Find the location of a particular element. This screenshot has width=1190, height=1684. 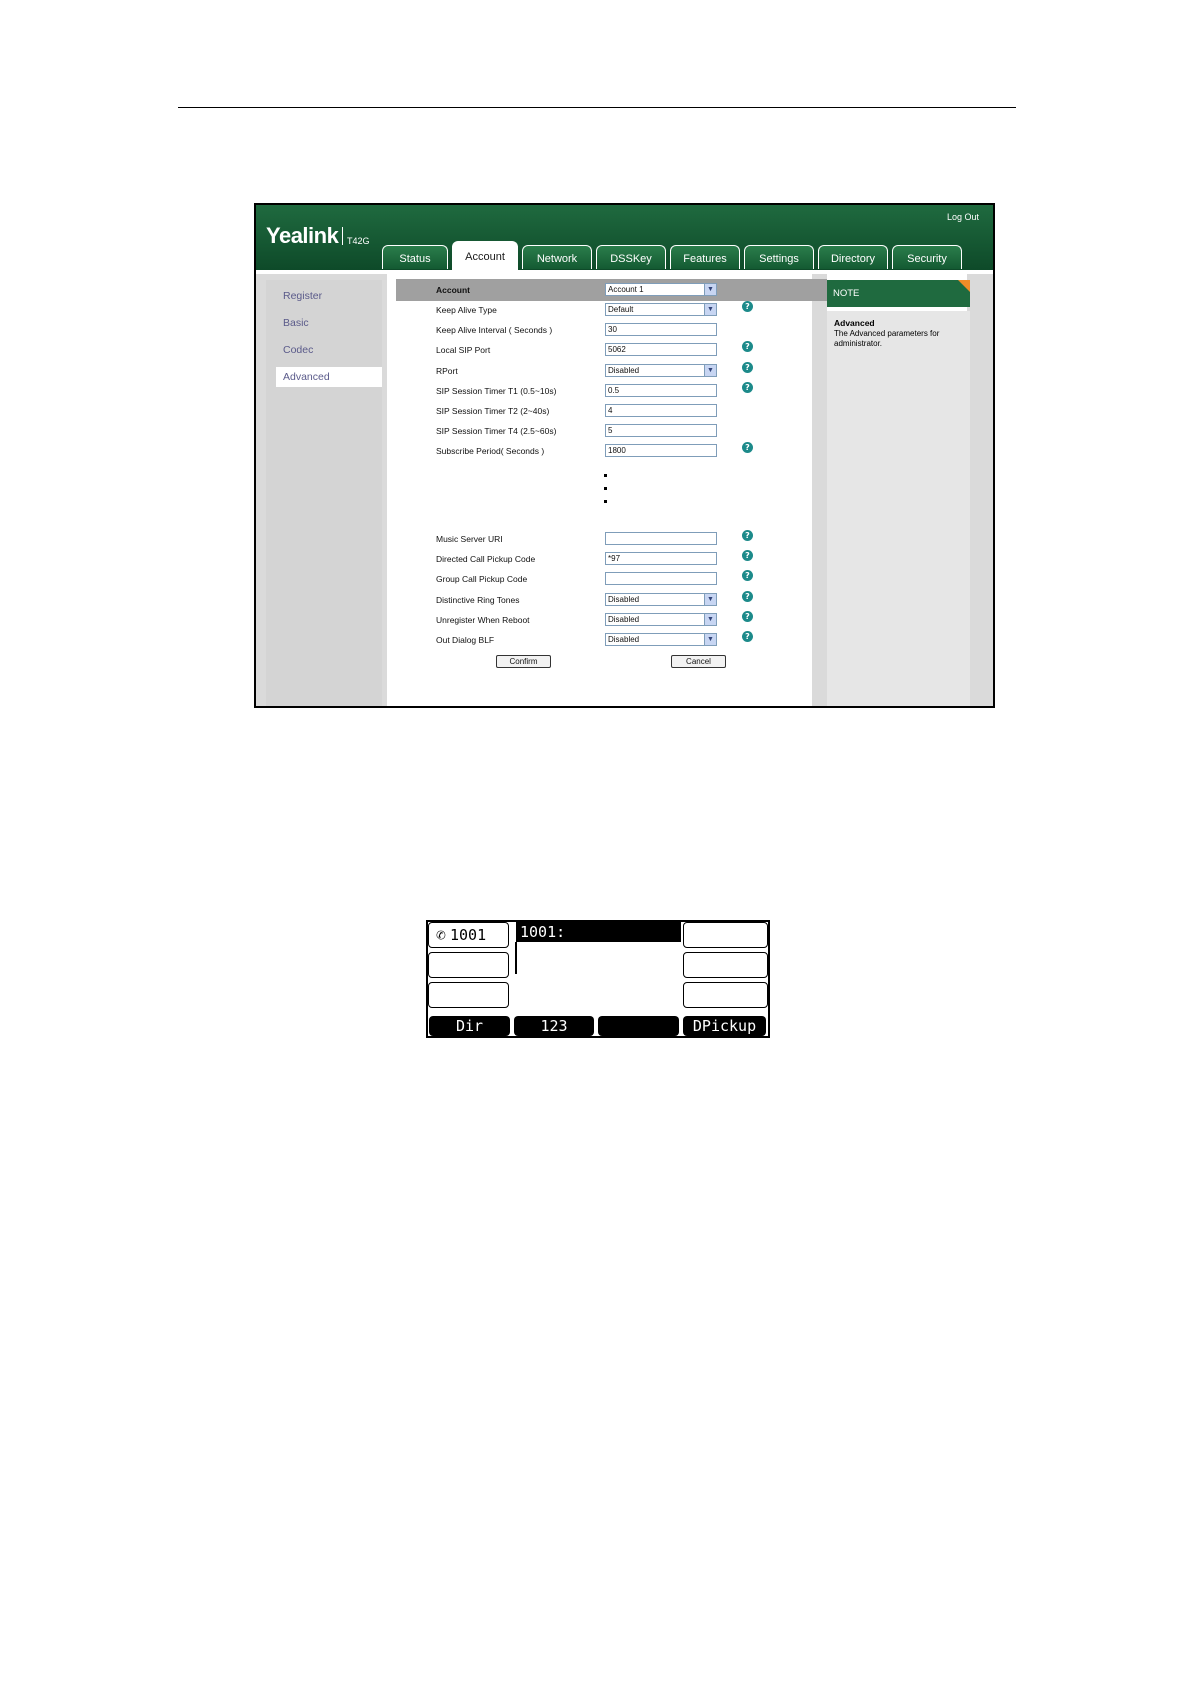

brand-logo: Yealink is located at coordinates (302, 235).